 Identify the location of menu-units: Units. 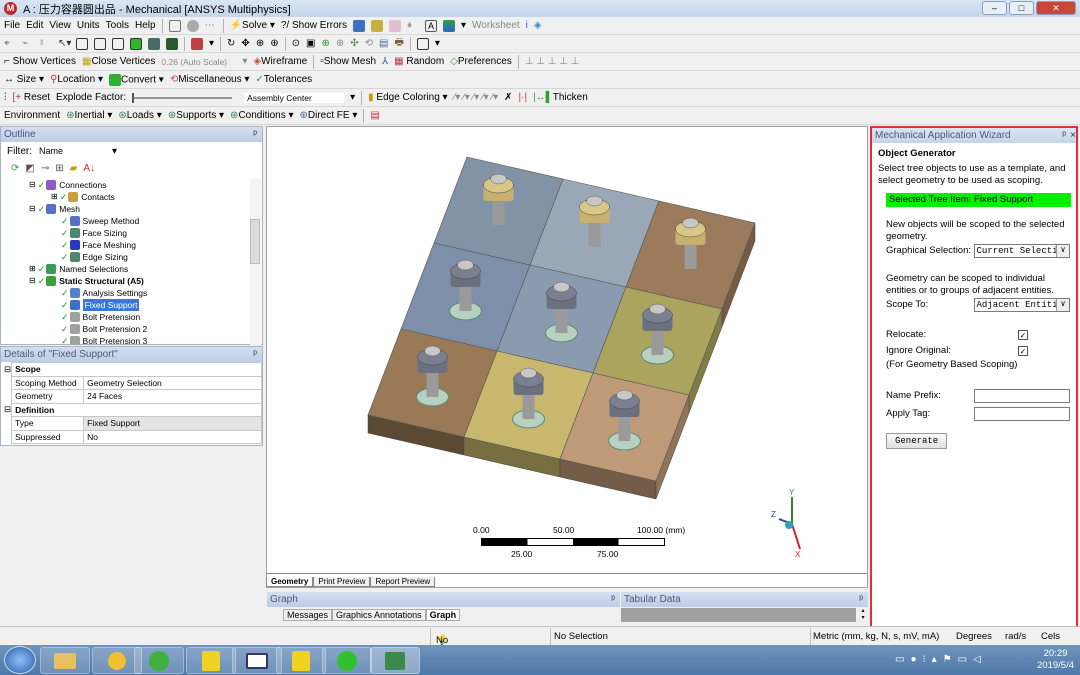
(88, 25).